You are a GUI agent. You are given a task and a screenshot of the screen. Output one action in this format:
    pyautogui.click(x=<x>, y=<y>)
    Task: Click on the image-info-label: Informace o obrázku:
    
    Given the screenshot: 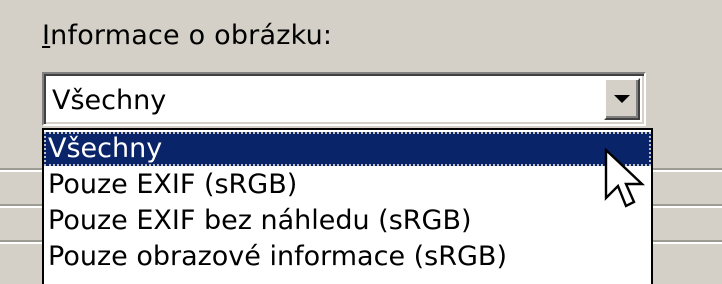 What is the action you would take?
    pyautogui.click(x=187, y=36)
    